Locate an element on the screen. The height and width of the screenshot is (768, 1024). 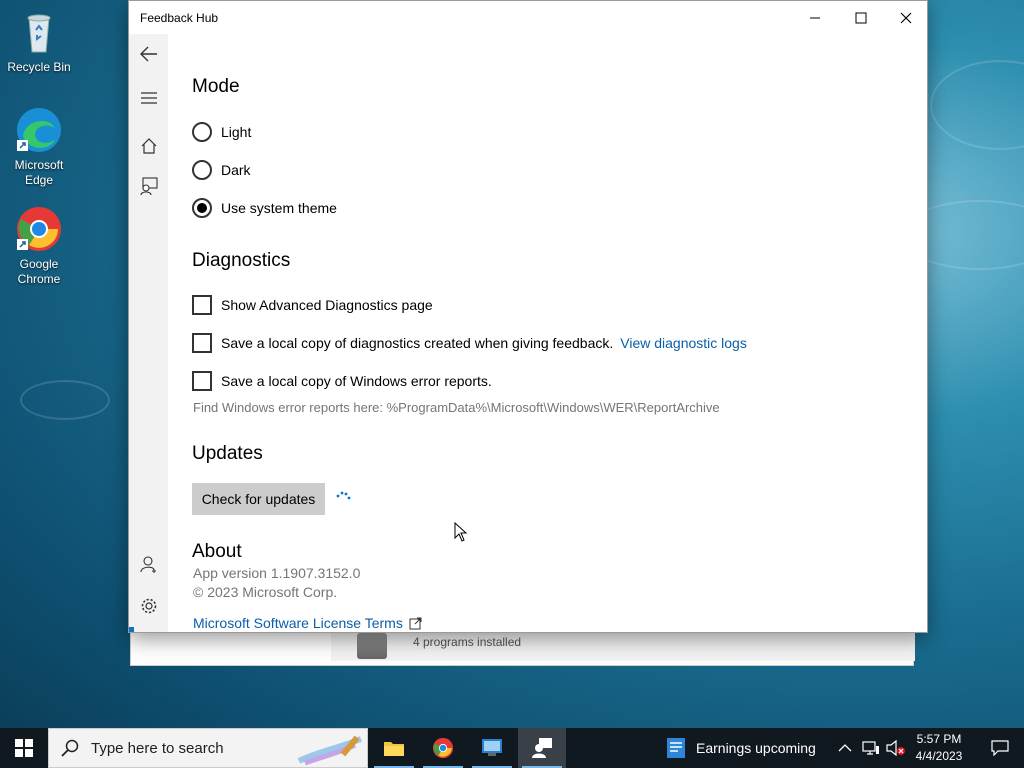
radio-label: Use system theme is located at coordinates (279, 208).